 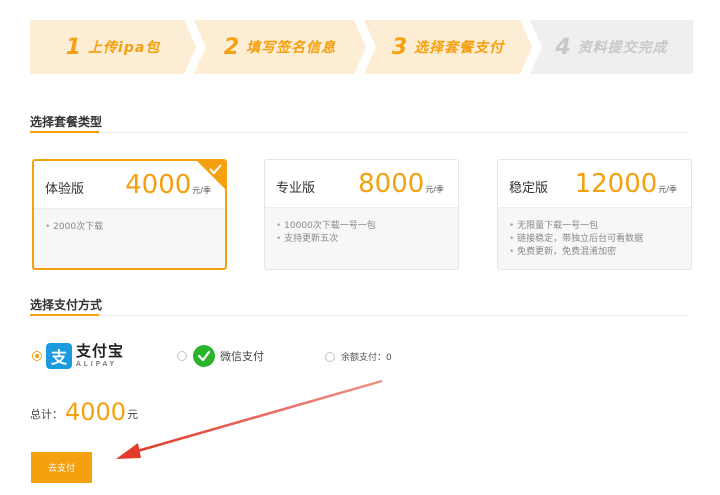 What do you see at coordinates (65, 189) in the screenshot?
I see `plan-name: 体验版` at bounding box center [65, 189].